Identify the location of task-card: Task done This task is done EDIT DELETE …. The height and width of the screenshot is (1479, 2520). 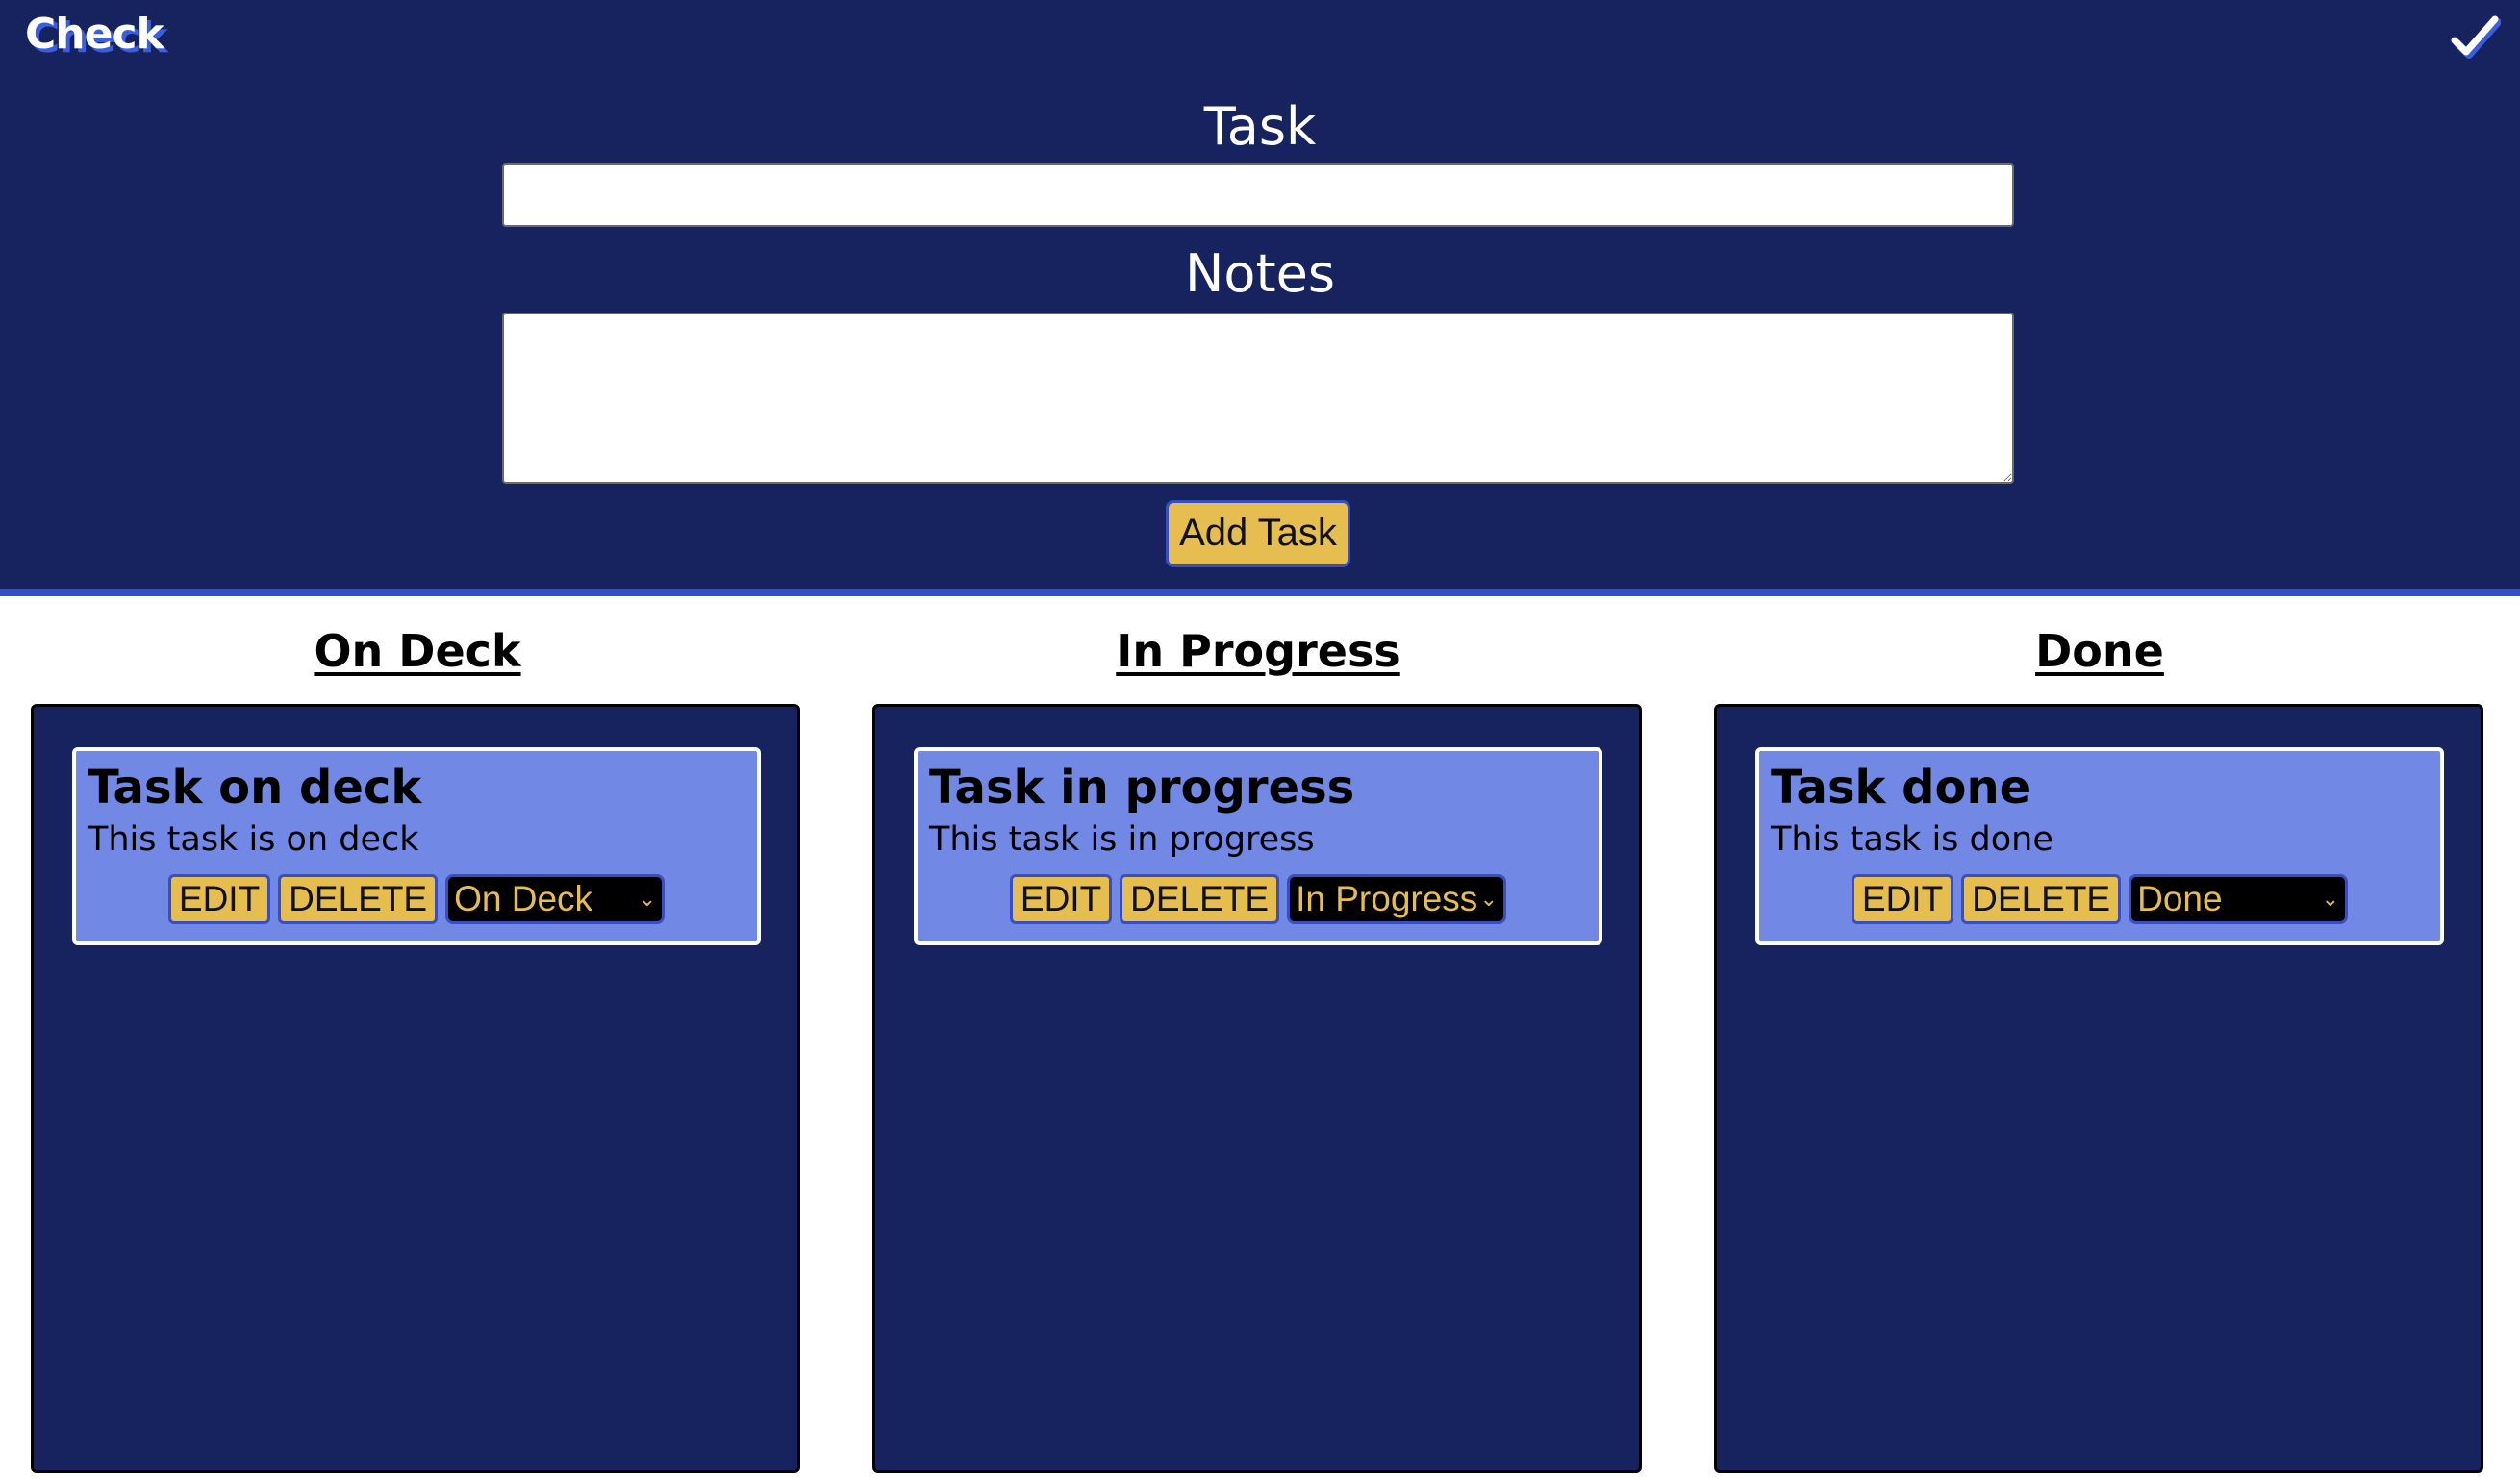
(2099, 846).